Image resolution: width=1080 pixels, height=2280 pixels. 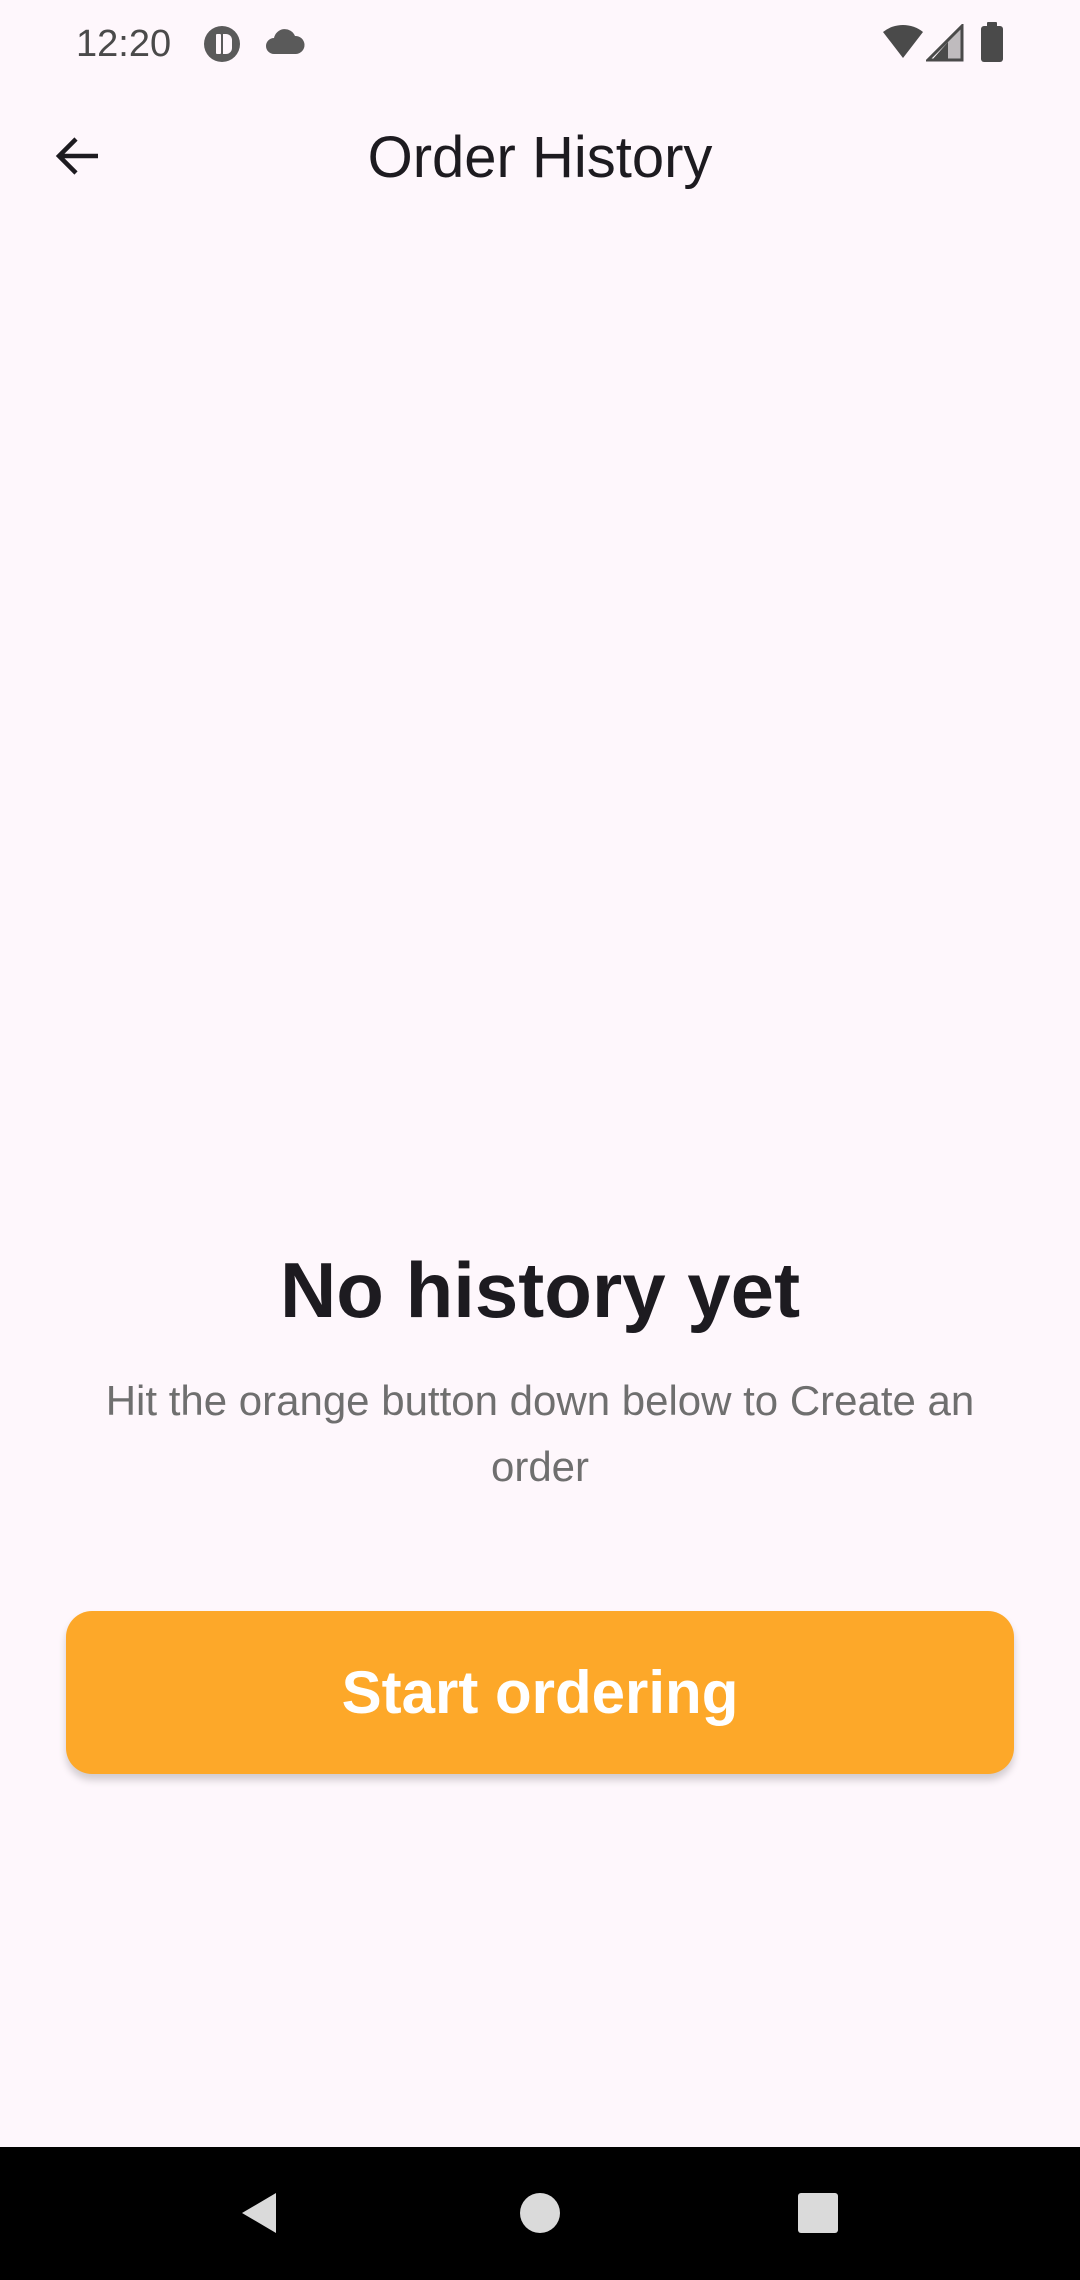 I want to click on status-time: 12:20, so click(x=124, y=44).